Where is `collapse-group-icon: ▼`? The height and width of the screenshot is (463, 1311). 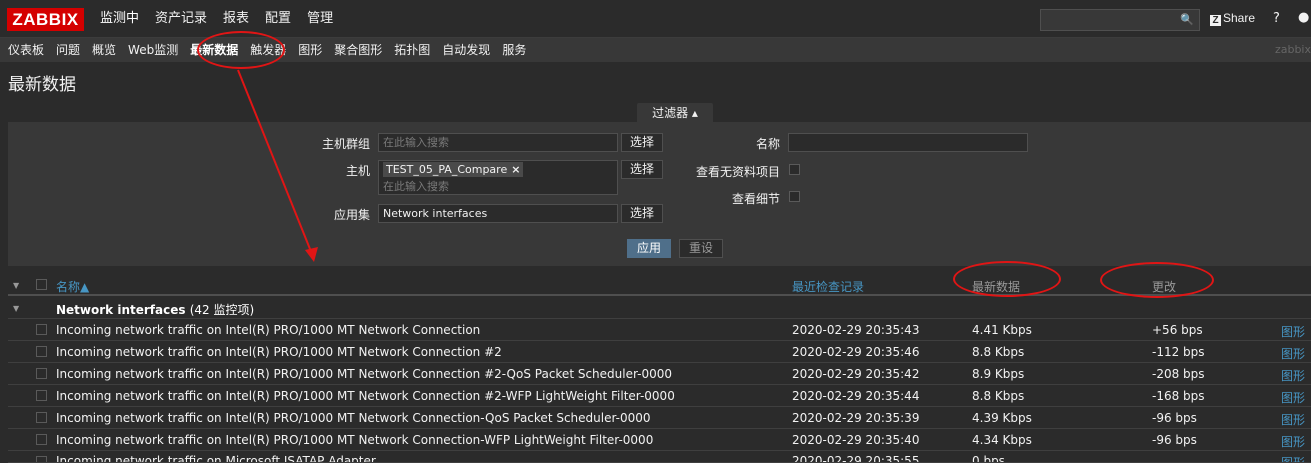
collapse-group-icon: ▼ is located at coordinates (16, 308).